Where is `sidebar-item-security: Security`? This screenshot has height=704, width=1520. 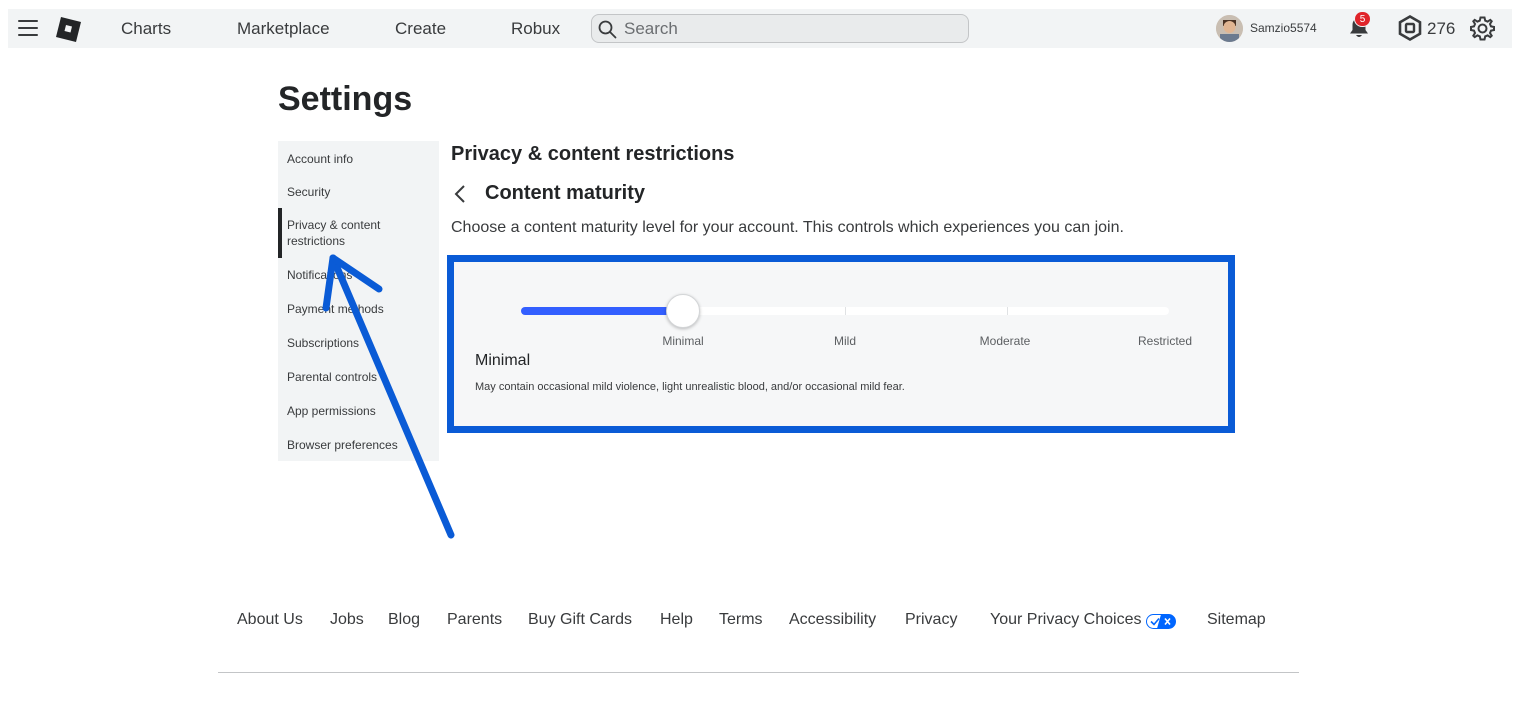
sidebar-item-security: Security is located at coordinates (358, 192).